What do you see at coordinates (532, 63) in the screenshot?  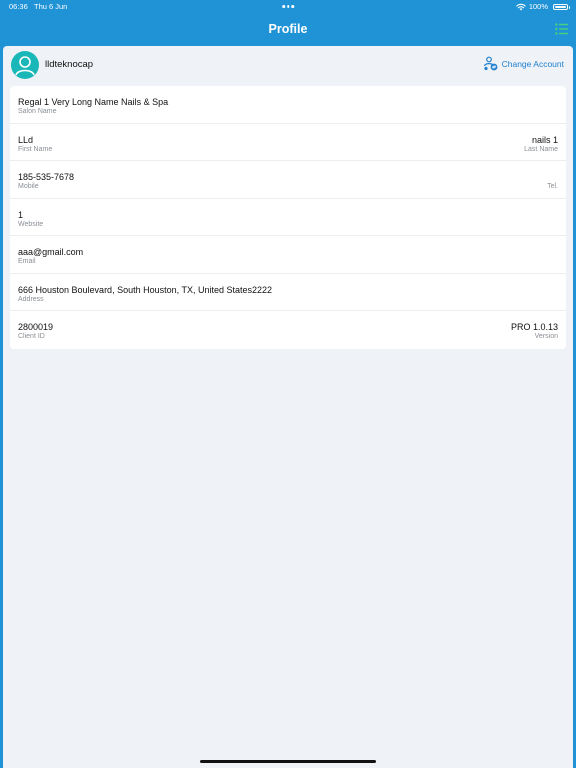 I see `change-account-label: Change Account` at bounding box center [532, 63].